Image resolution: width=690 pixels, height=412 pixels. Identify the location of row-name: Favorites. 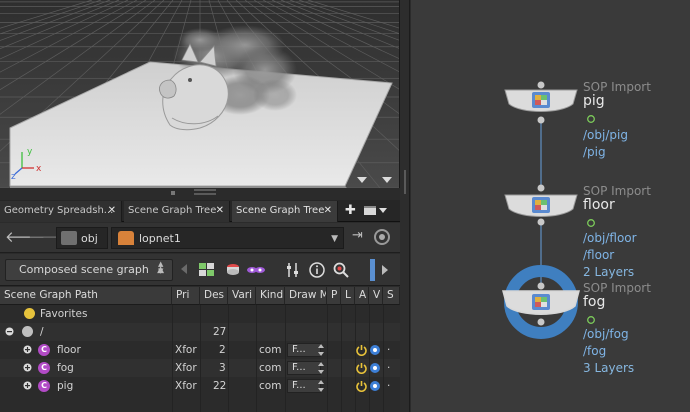
(64, 314).